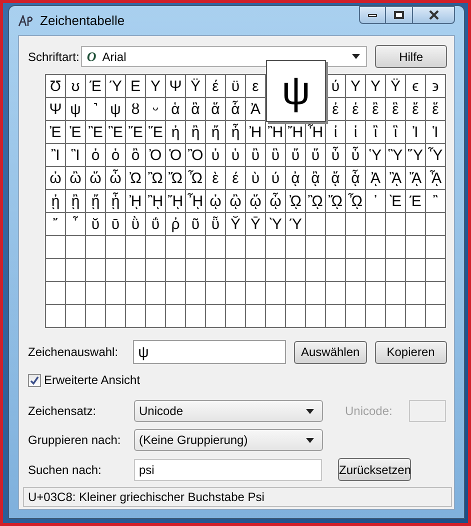  What do you see at coordinates (372, 15) in the screenshot?
I see `minimize-button` at bounding box center [372, 15].